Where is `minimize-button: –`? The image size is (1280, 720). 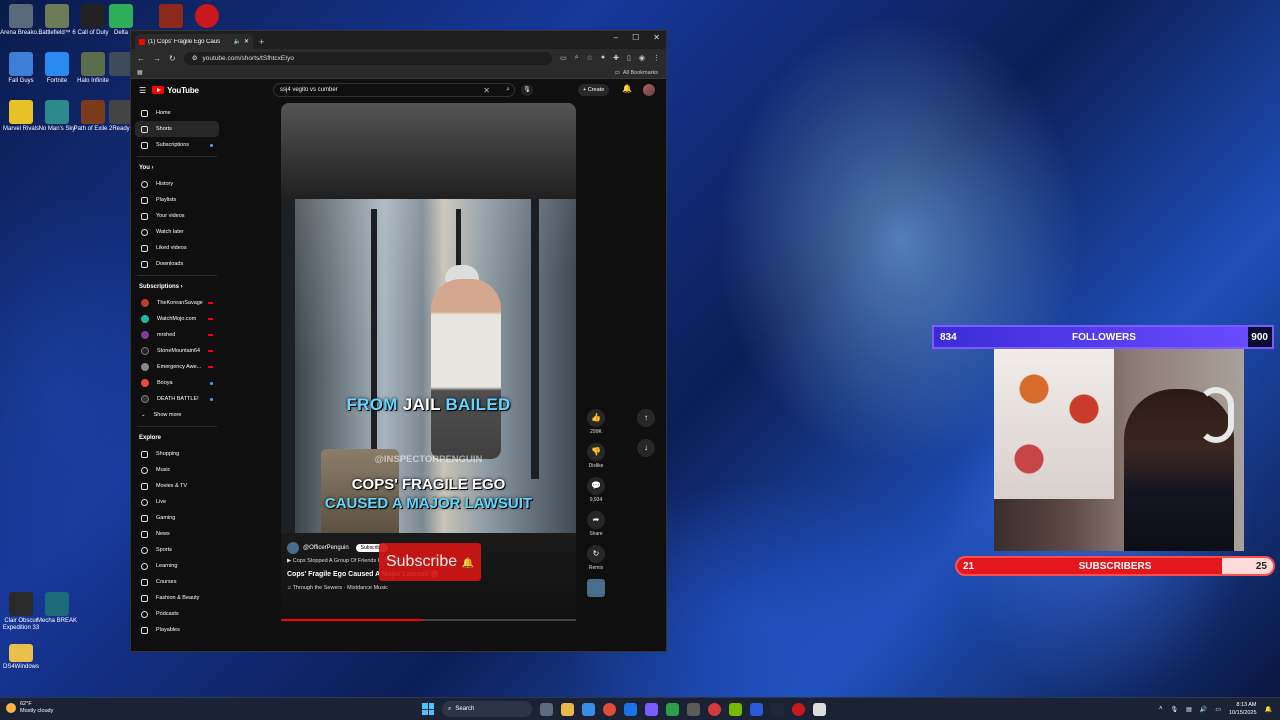
minimize-button: – is located at coordinates (616, 37).